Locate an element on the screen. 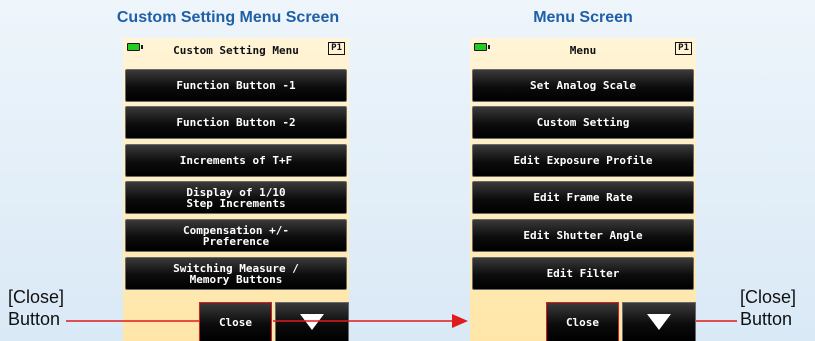  status-bar: Menu P1 is located at coordinates (583, 50).